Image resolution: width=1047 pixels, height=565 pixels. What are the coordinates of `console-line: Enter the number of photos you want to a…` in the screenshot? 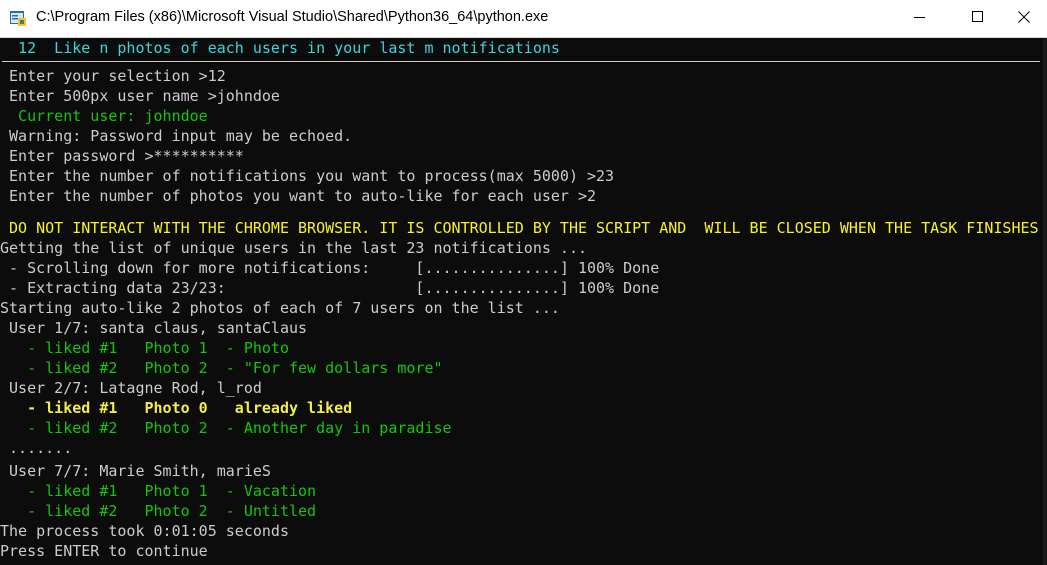 It's located at (298, 196).